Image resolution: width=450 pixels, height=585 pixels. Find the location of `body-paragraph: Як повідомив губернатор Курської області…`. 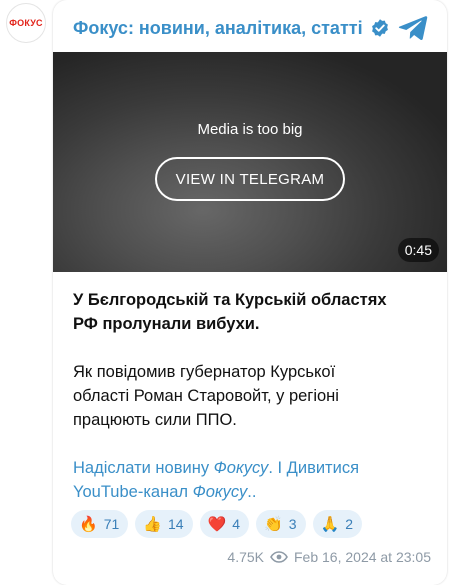

body-paragraph: Як повідомив губернатор Курської області… is located at coordinates (253, 396).